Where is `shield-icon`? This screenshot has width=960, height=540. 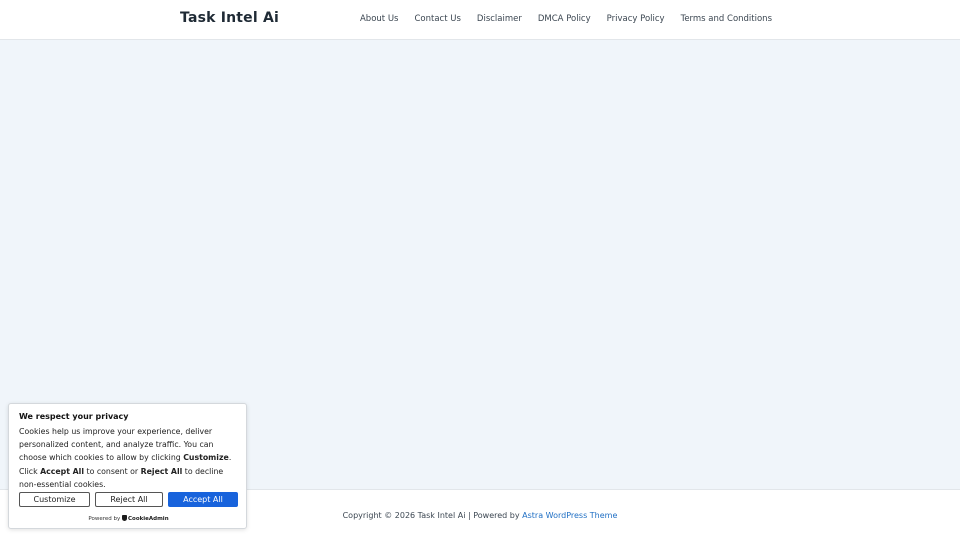 shield-icon is located at coordinates (125, 518).